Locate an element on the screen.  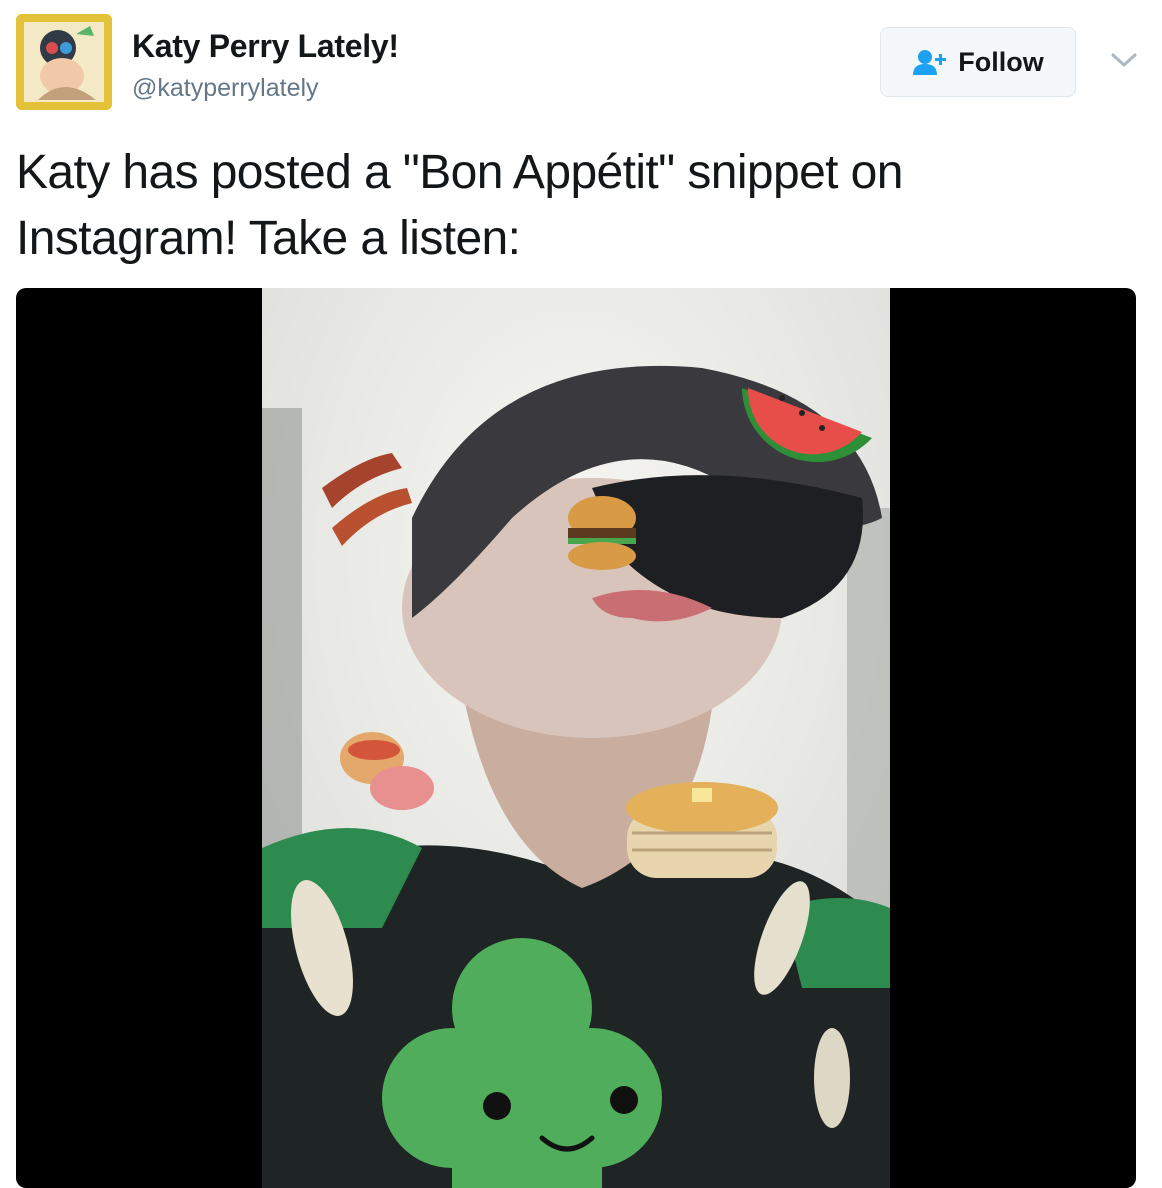
avatar-illustration-icon is located at coordinates (64, 62).